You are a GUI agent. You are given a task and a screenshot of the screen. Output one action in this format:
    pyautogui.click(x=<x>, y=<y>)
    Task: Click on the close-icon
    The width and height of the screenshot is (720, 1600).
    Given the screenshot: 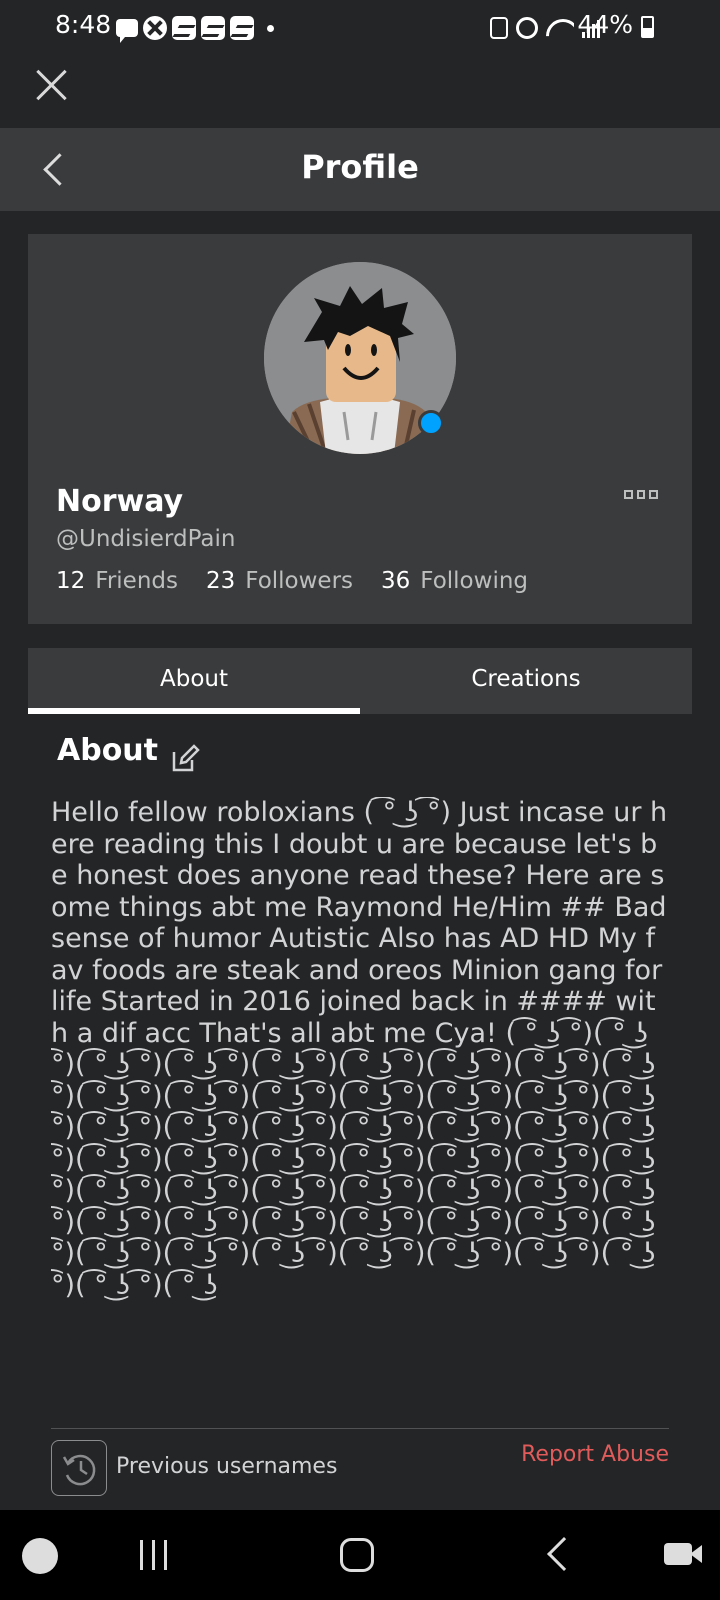 What is the action you would take?
    pyautogui.click(x=52, y=85)
    